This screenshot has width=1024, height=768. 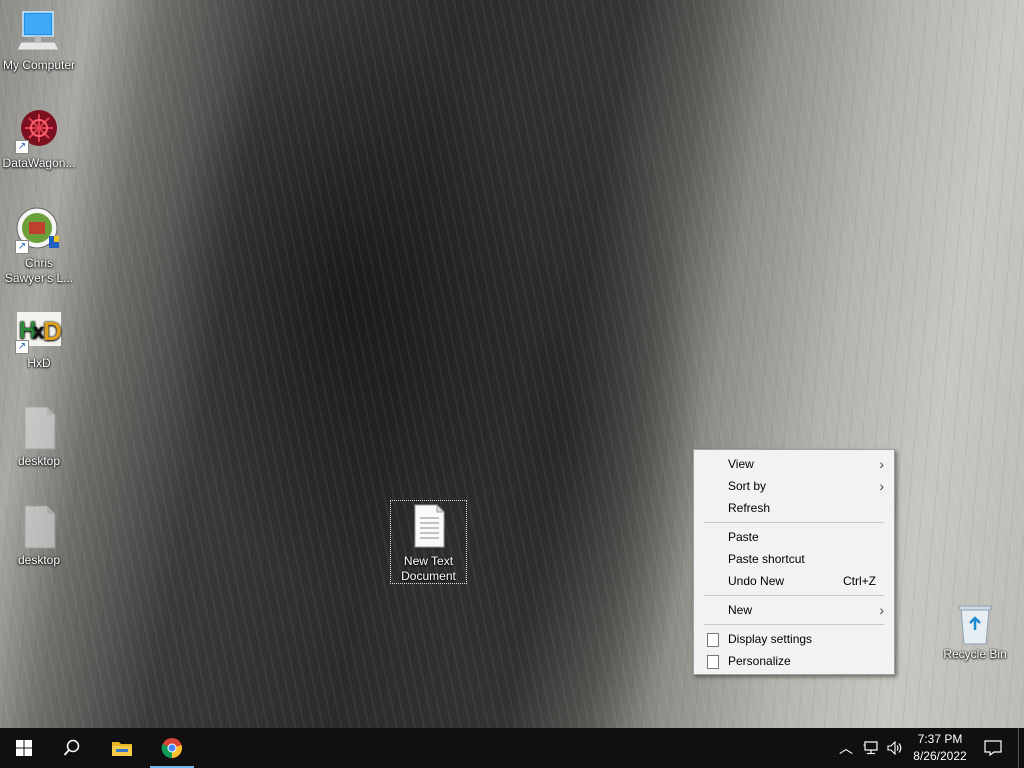 What do you see at coordinates (756, 581) in the screenshot?
I see `menu-item-label: Undo New` at bounding box center [756, 581].